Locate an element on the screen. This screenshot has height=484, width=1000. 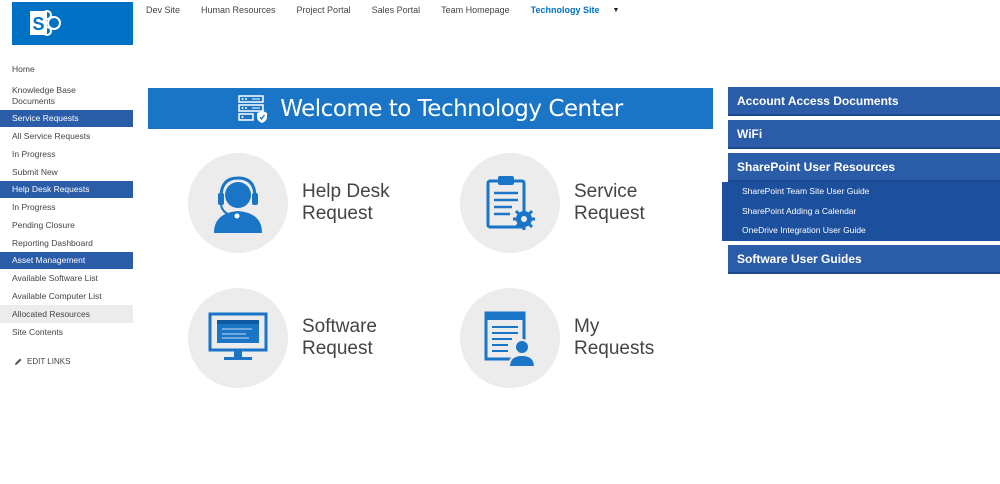
software-user-guides-link: Software User Guides is located at coordinates (864, 259).